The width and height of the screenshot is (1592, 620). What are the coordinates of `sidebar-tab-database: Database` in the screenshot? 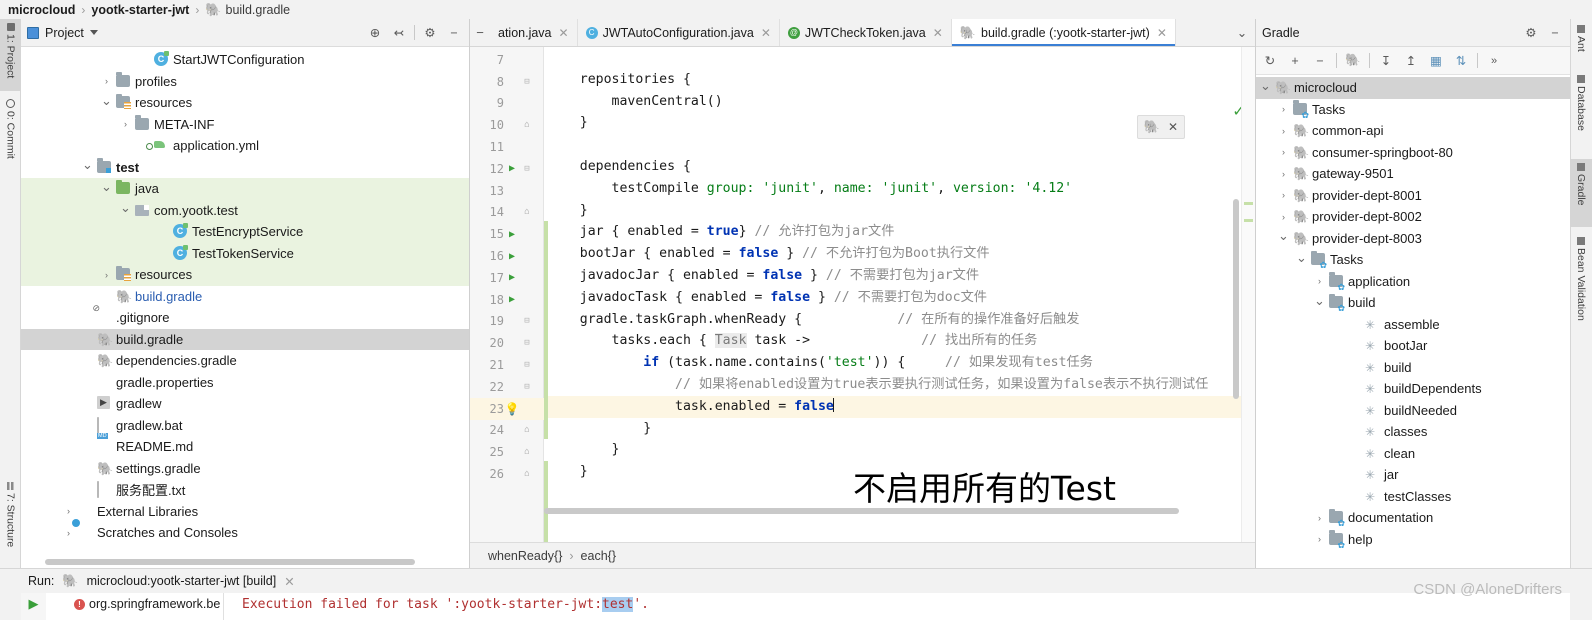 It's located at (1581, 112).